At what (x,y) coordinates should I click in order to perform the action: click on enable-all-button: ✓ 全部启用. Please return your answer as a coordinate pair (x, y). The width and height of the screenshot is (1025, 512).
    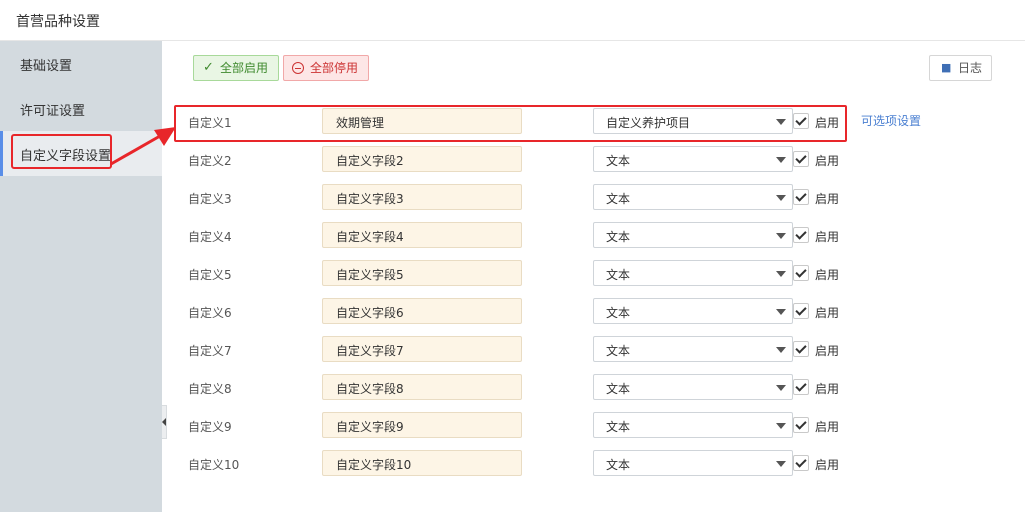
    Looking at the image, I should click on (236, 68).